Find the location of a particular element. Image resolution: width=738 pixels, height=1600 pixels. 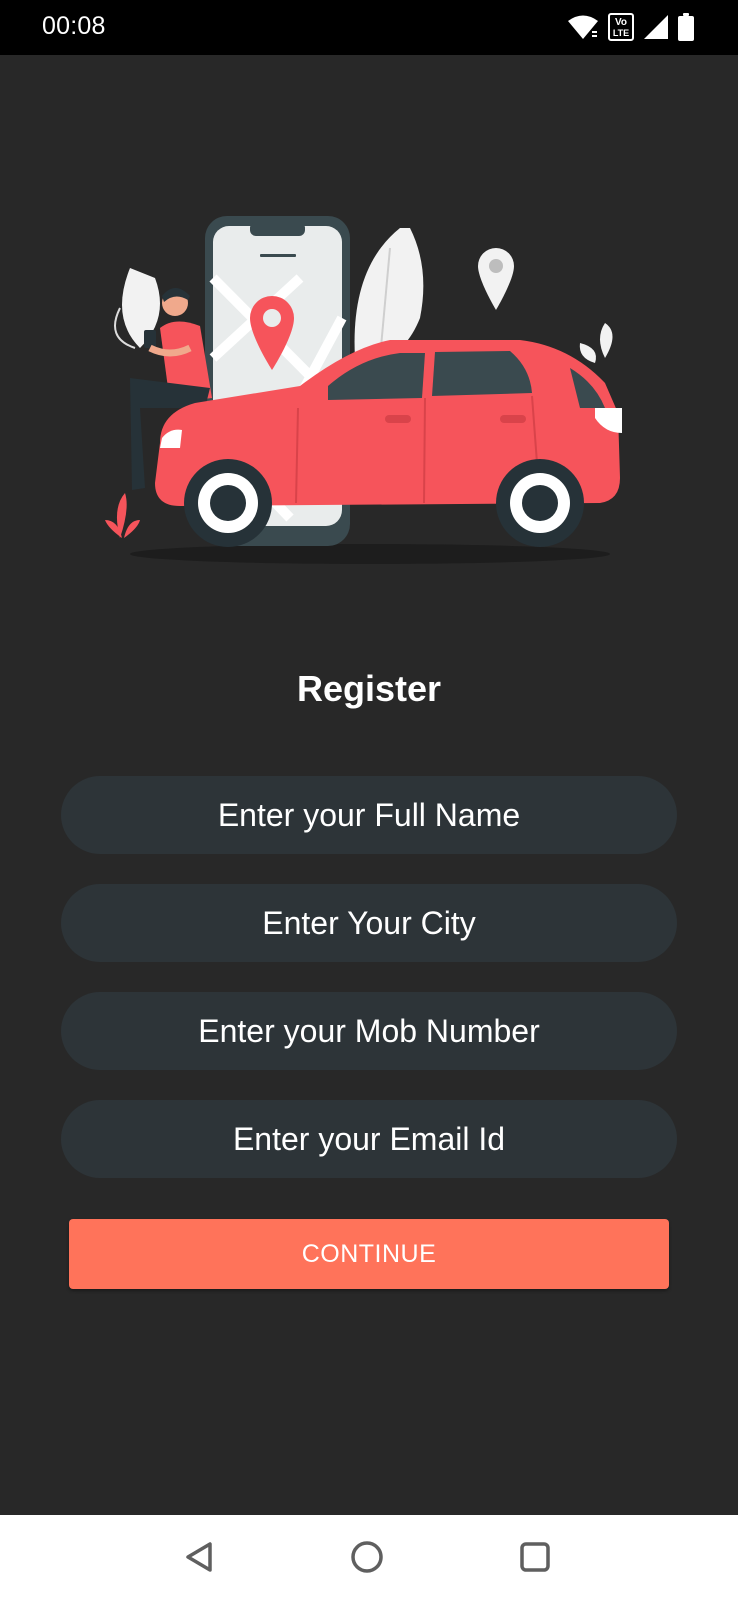

back-button is located at coordinates (199, 1557).